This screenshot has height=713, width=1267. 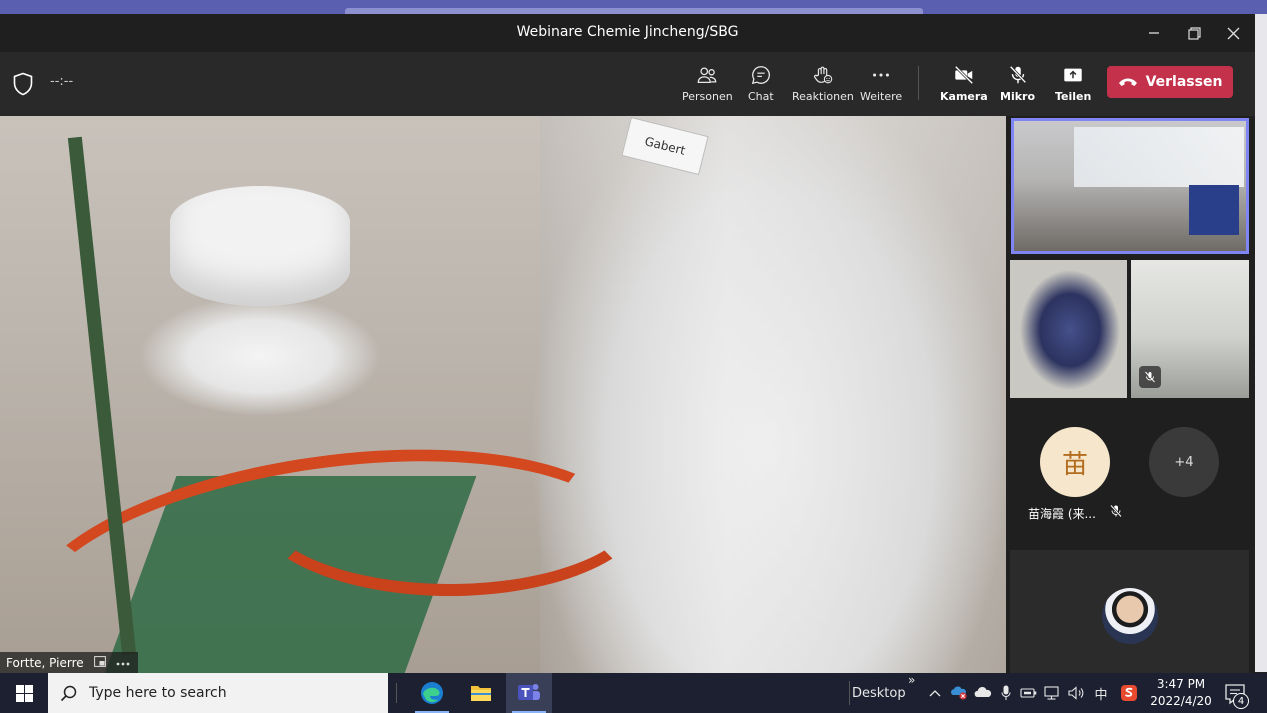 What do you see at coordinates (1184, 82) in the screenshot?
I see `leave-label: Verlassen` at bounding box center [1184, 82].